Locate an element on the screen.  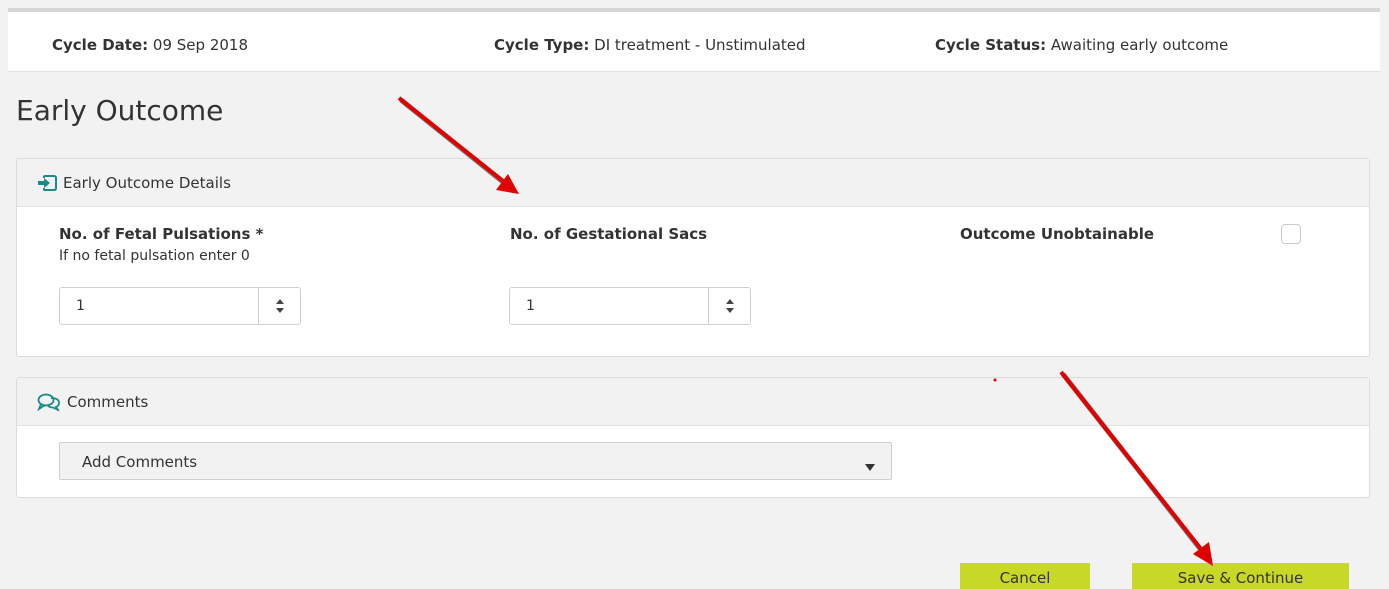
caret-down-icon is located at coordinates (870, 466).